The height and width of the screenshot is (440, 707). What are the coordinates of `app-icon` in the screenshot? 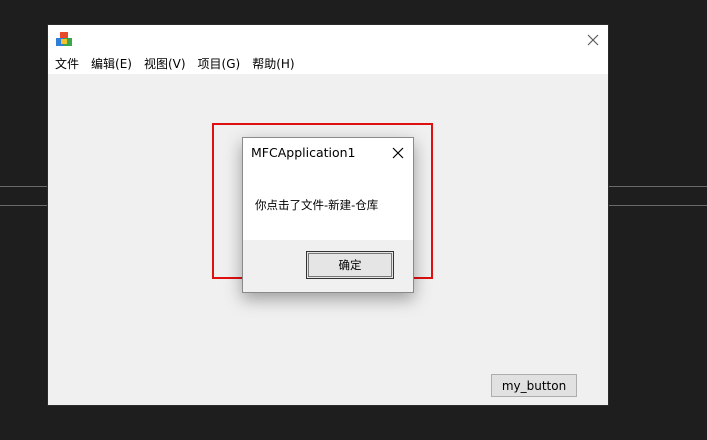 It's located at (64, 40).